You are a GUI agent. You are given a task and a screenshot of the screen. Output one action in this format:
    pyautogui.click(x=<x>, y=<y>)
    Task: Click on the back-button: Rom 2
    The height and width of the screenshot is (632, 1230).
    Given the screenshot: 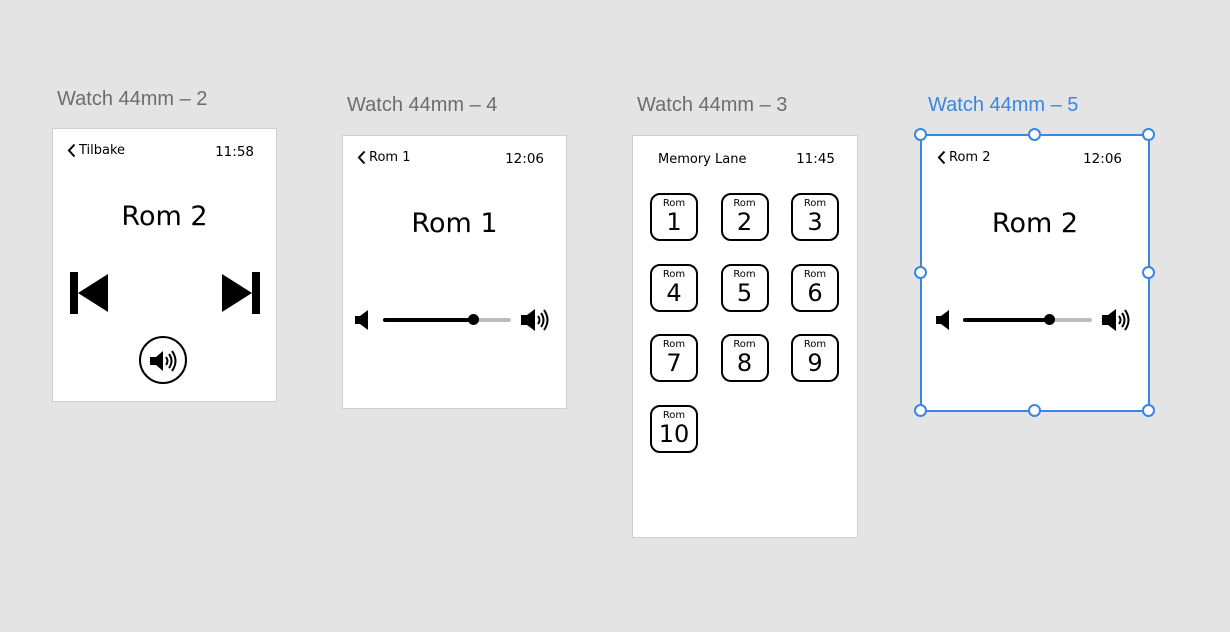 What is the action you would take?
    pyautogui.click(x=963, y=157)
    